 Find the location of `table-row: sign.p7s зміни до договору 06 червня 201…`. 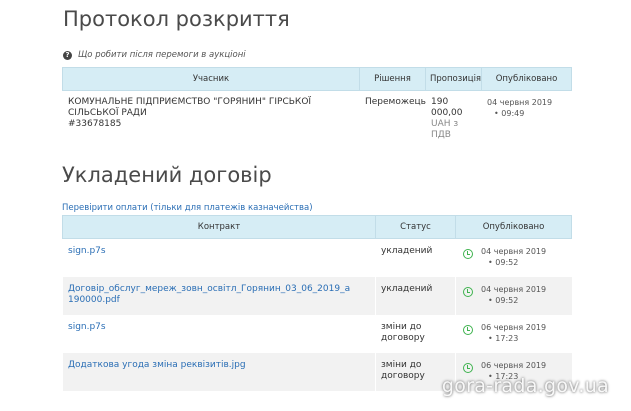

table-row: sign.p7s зміни до договору 06 червня 201… is located at coordinates (317, 334).